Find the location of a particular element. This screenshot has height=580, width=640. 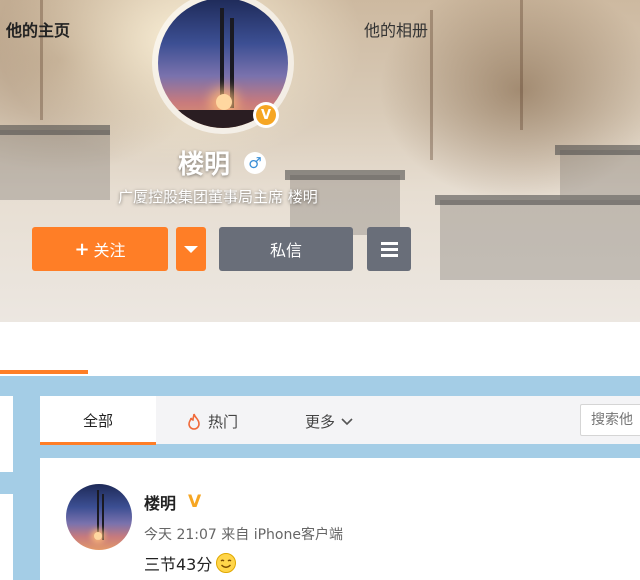

filter-more-label: 更多 is located at coordinates (320, 422).